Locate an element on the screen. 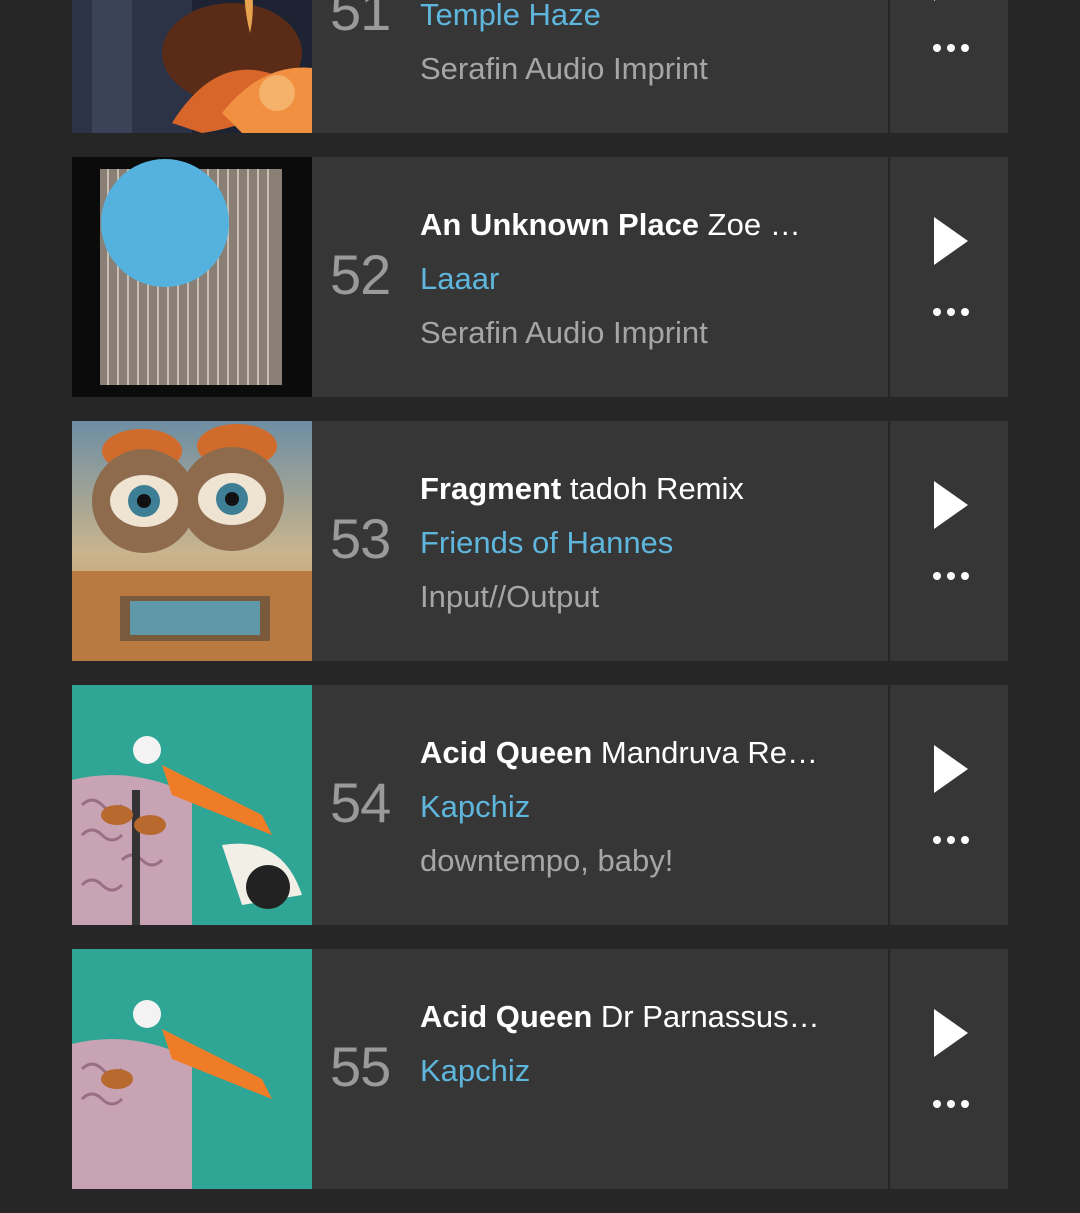 The width and height of the screenshot is (1080, 1213). track-info: Acid Queen Dr Parnassus… Kapchiz is located at coordinates (620, 1051).